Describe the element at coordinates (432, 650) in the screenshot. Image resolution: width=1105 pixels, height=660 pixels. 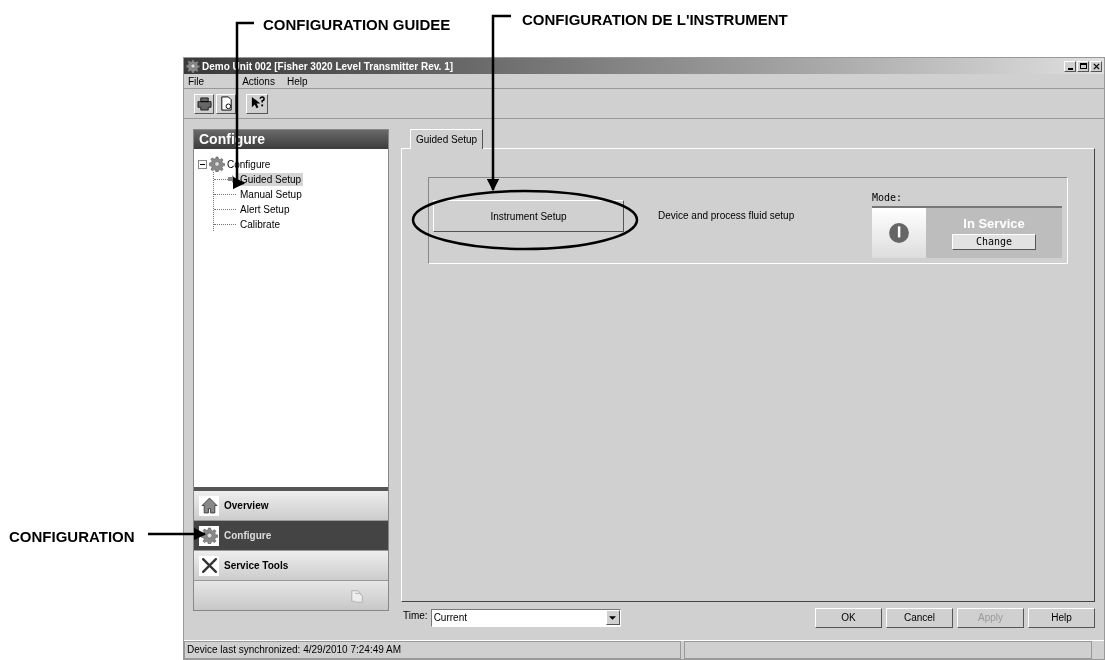
I see `status-text: Device last synchronized: 4/29/2010 7:24:49 AM` at that location.